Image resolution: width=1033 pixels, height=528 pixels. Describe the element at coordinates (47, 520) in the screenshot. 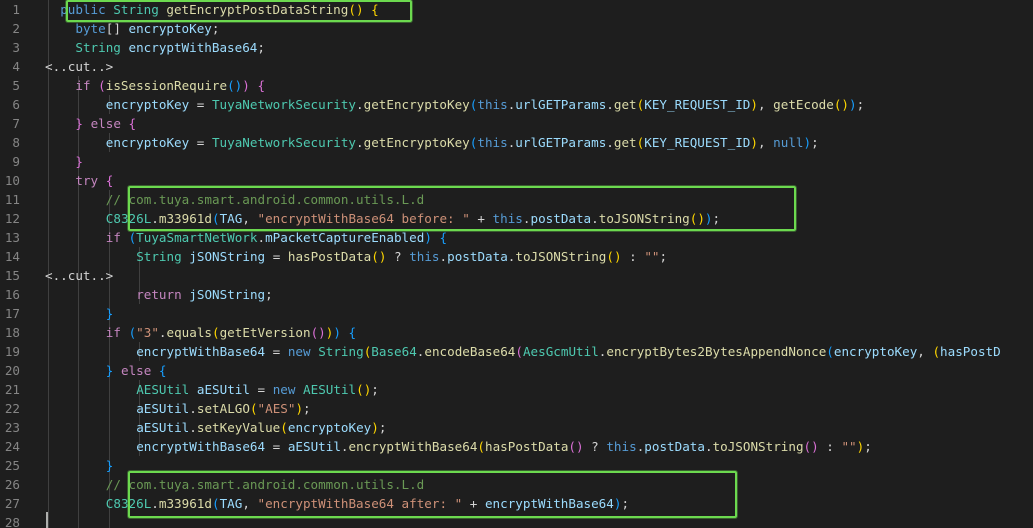

I see `text-cursor` at that location.